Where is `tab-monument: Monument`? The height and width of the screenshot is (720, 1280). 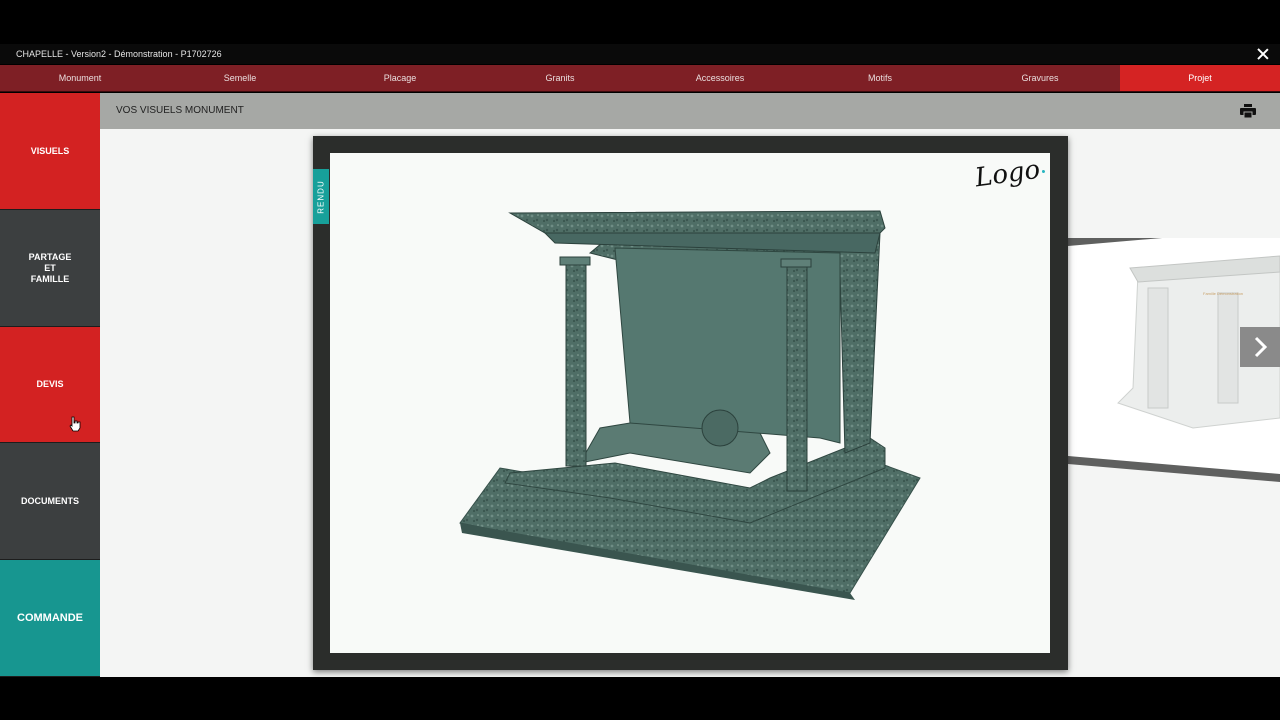 tab-monument: Monument is located at coordinates (80, 78).